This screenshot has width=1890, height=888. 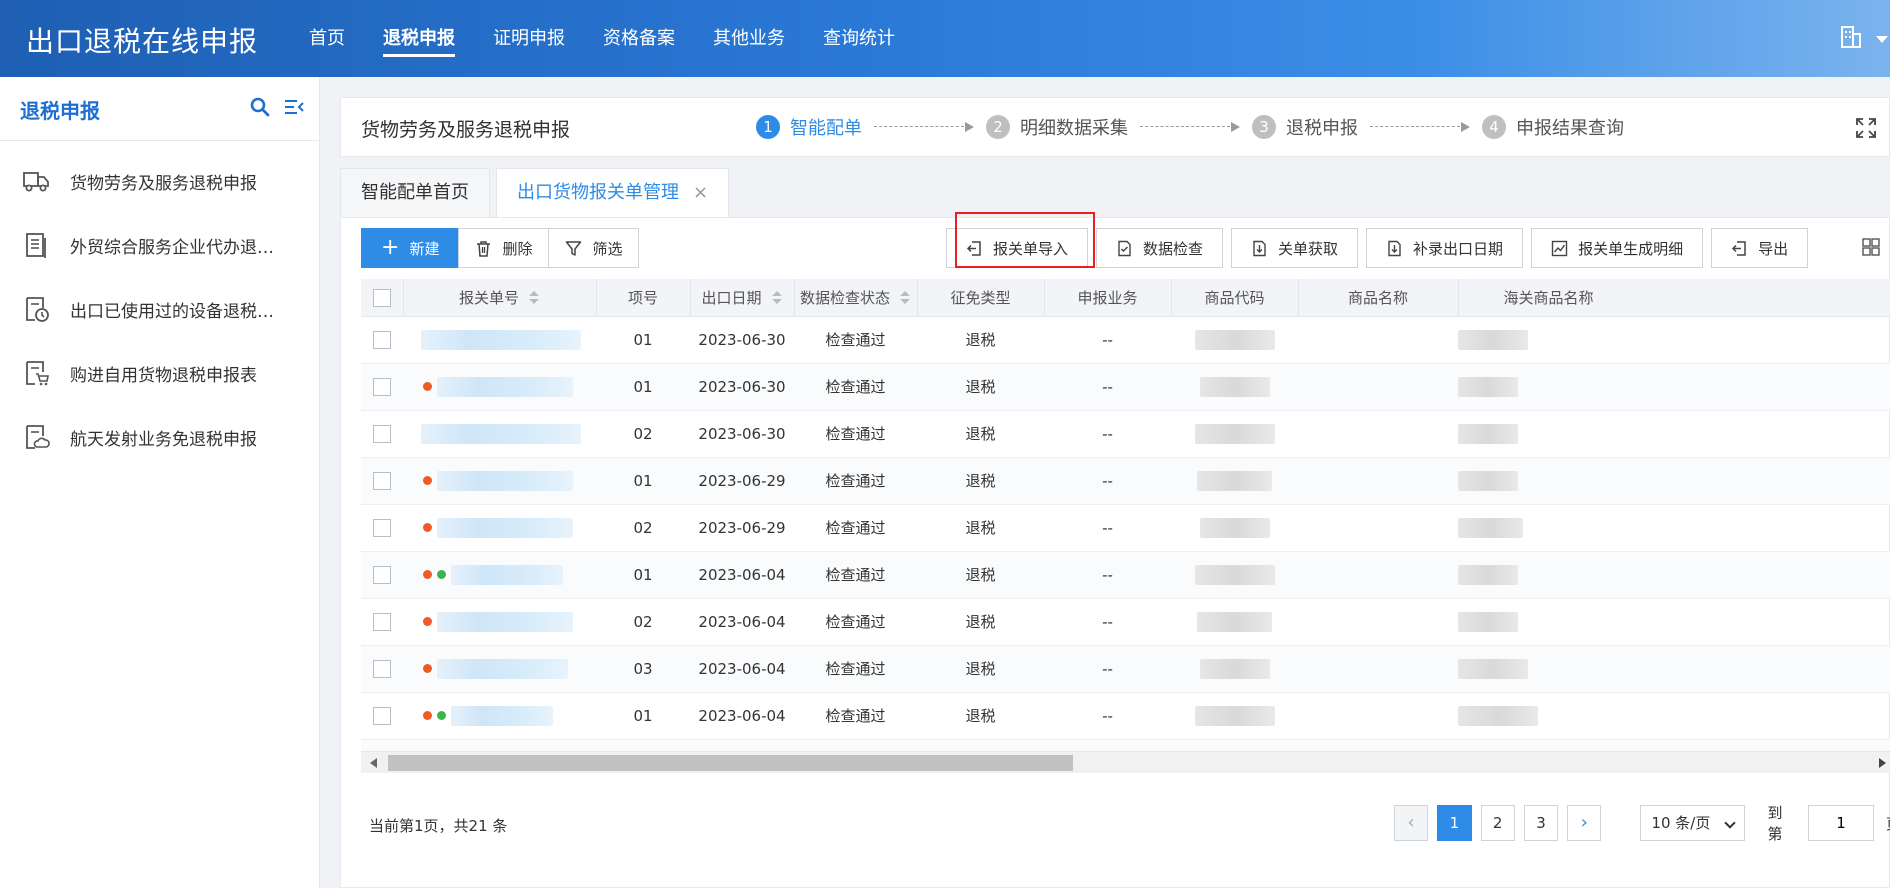 I want to click on col-declaration-no: 报关单号, so click(x=500, y=298).